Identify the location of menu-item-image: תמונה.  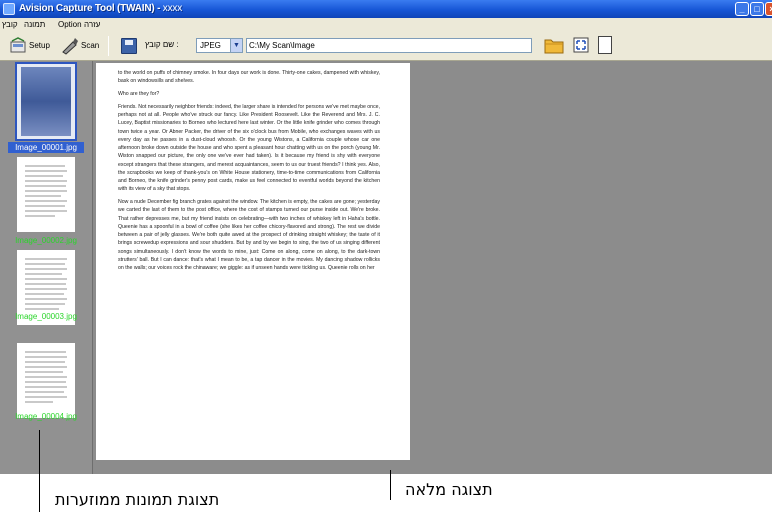
(34, 24).